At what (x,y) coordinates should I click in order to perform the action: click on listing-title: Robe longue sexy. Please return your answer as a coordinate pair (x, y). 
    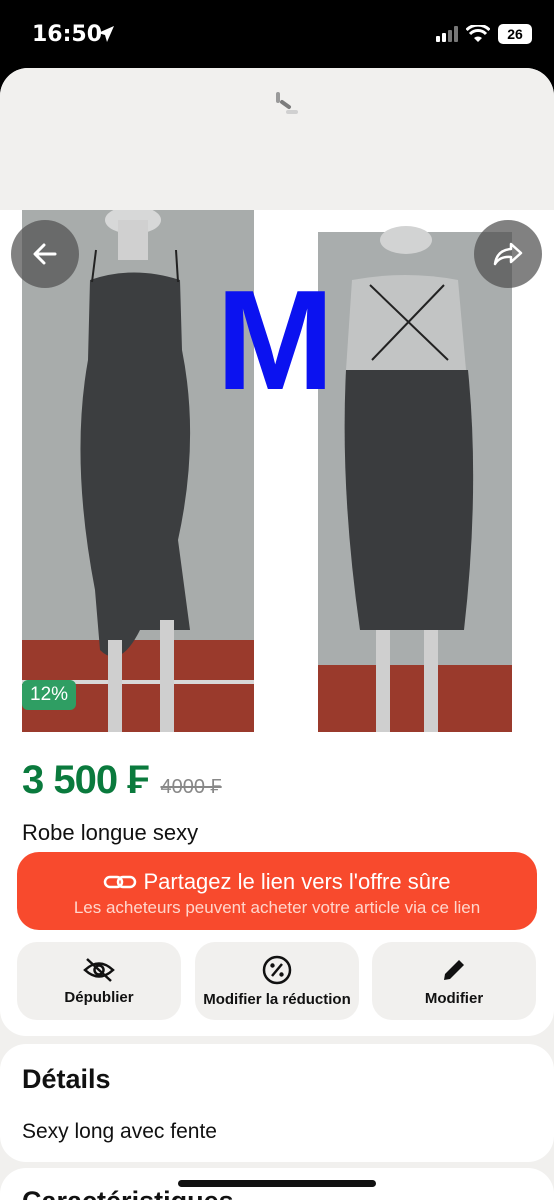
    Looking at the image, I should click on (110, 832).